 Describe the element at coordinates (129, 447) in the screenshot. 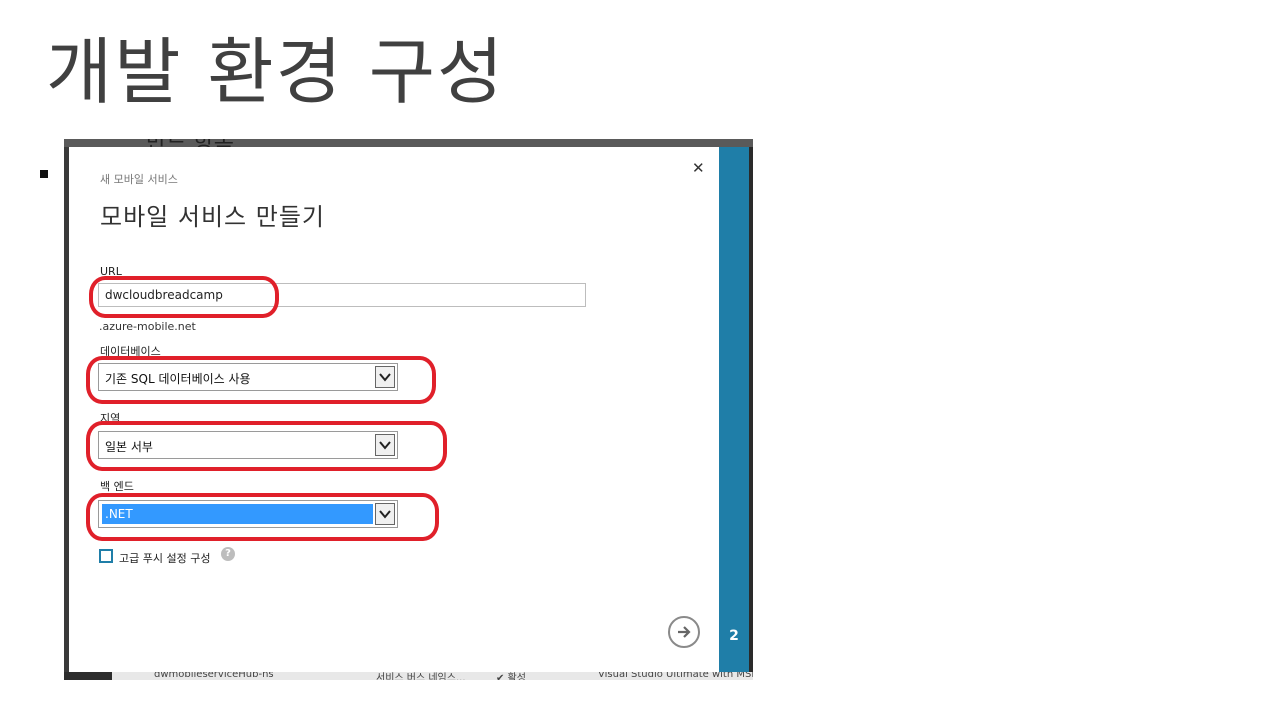

I see `region-selected-value: 일본 서부` at that location.